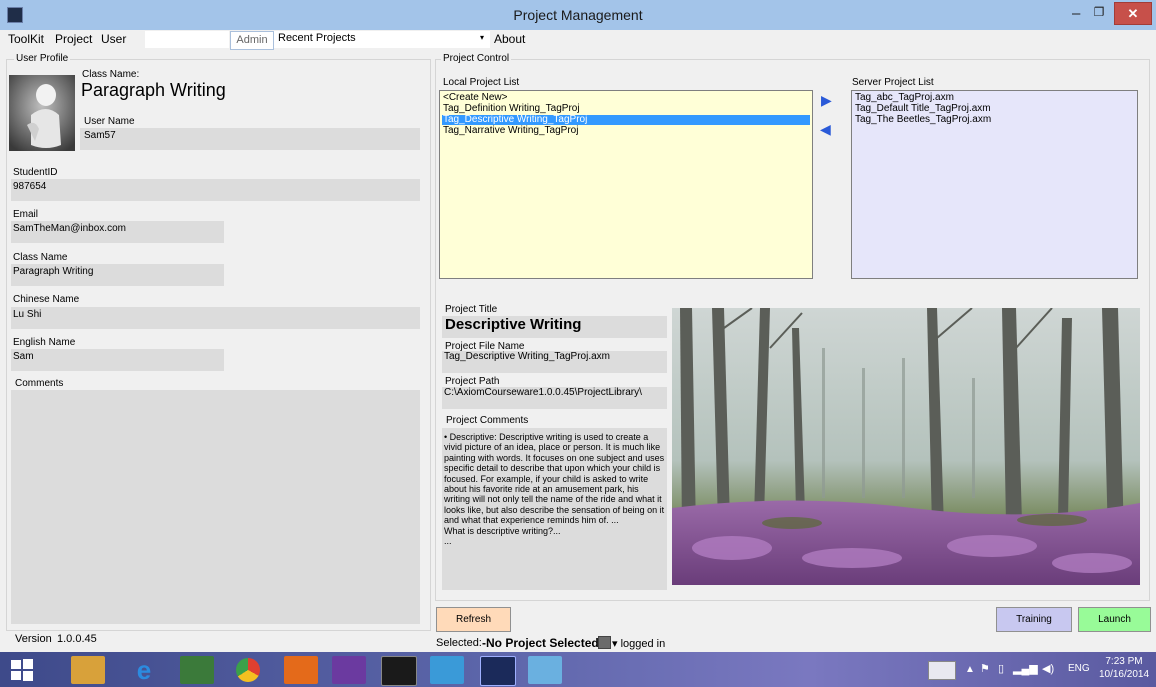  Describe the element at coordinates (46, 299) in the screenshot. I see `chinese-name-label: Chinese Name` at that location.